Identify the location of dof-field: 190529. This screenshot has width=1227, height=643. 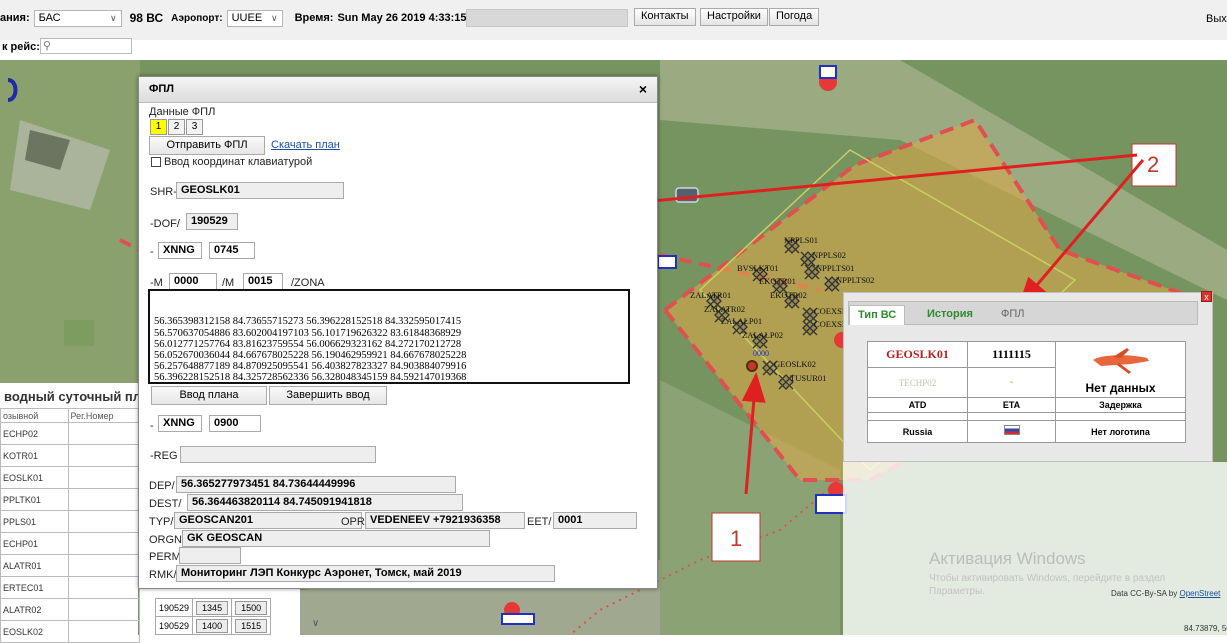
(212, 221).